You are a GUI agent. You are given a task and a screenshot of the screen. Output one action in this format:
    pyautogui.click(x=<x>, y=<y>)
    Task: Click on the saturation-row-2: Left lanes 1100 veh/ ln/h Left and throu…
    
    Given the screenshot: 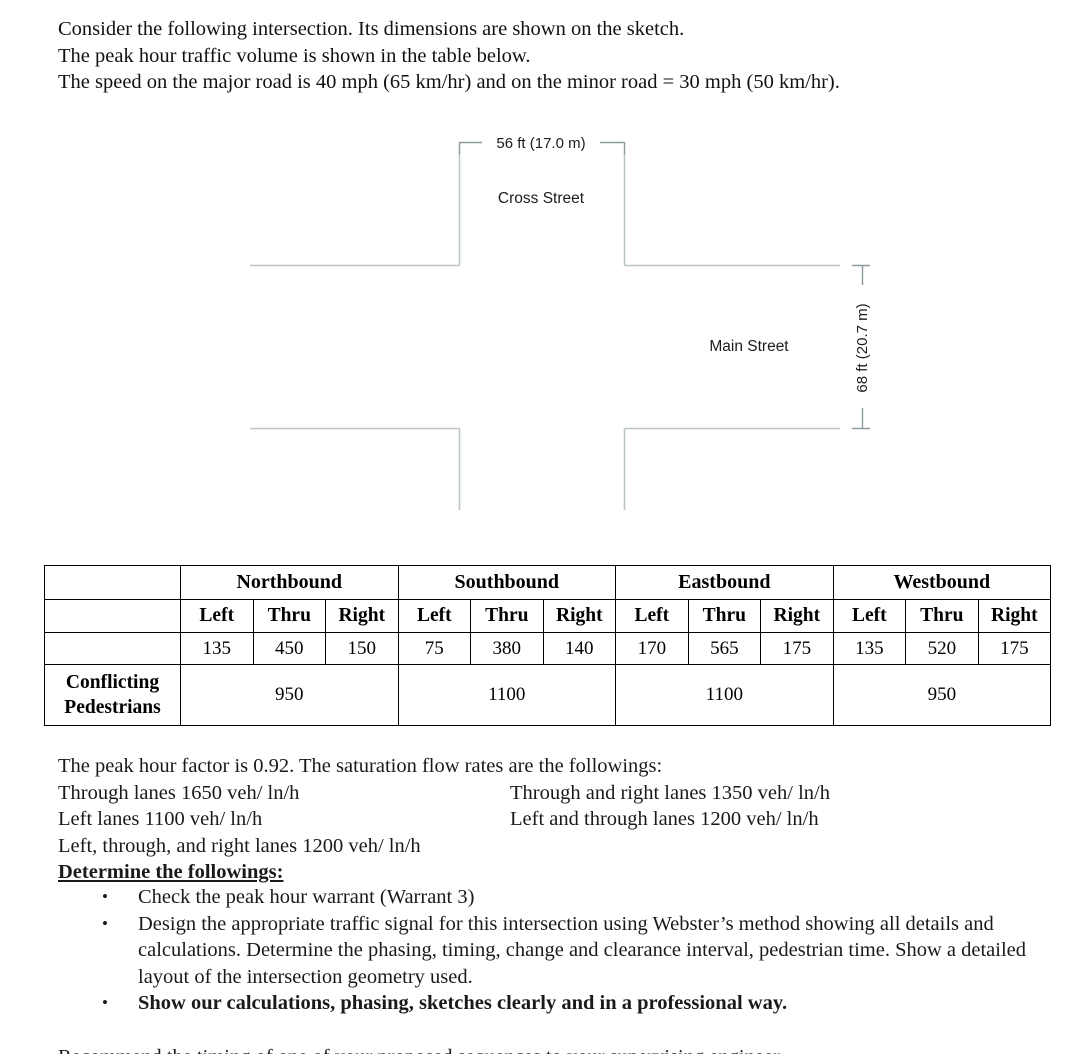 What is the action you would take?
    pyautogui.click(x=558, y=819)
    